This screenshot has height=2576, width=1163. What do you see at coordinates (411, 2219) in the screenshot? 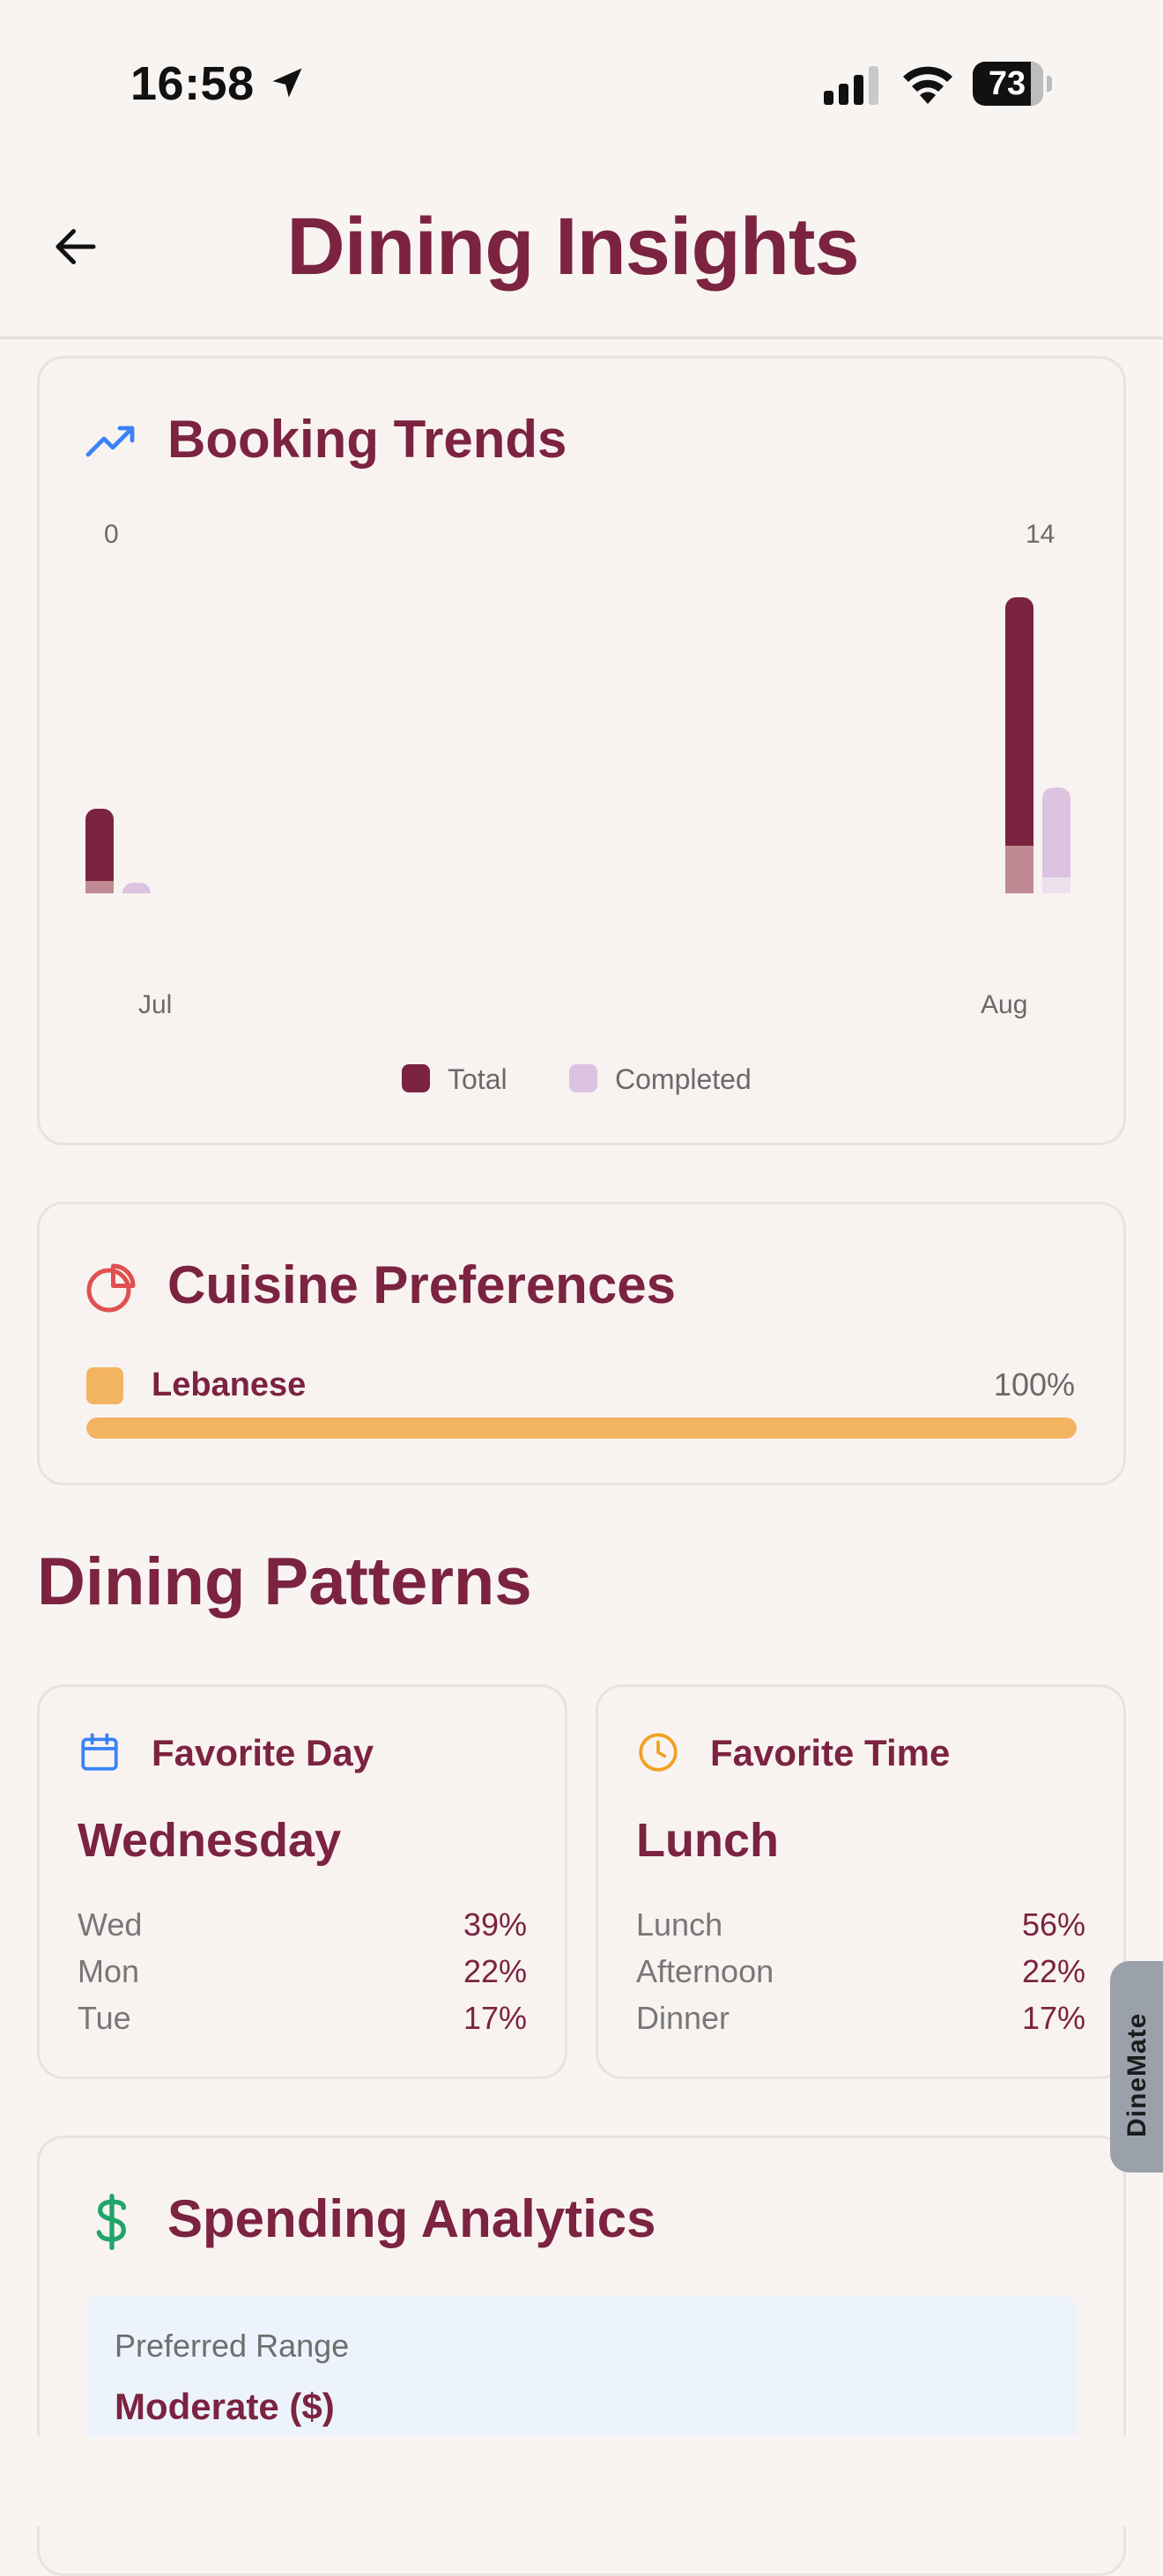
I see `spending-analytics-title: Spending Analytics` at bounding box center [411, 2219].